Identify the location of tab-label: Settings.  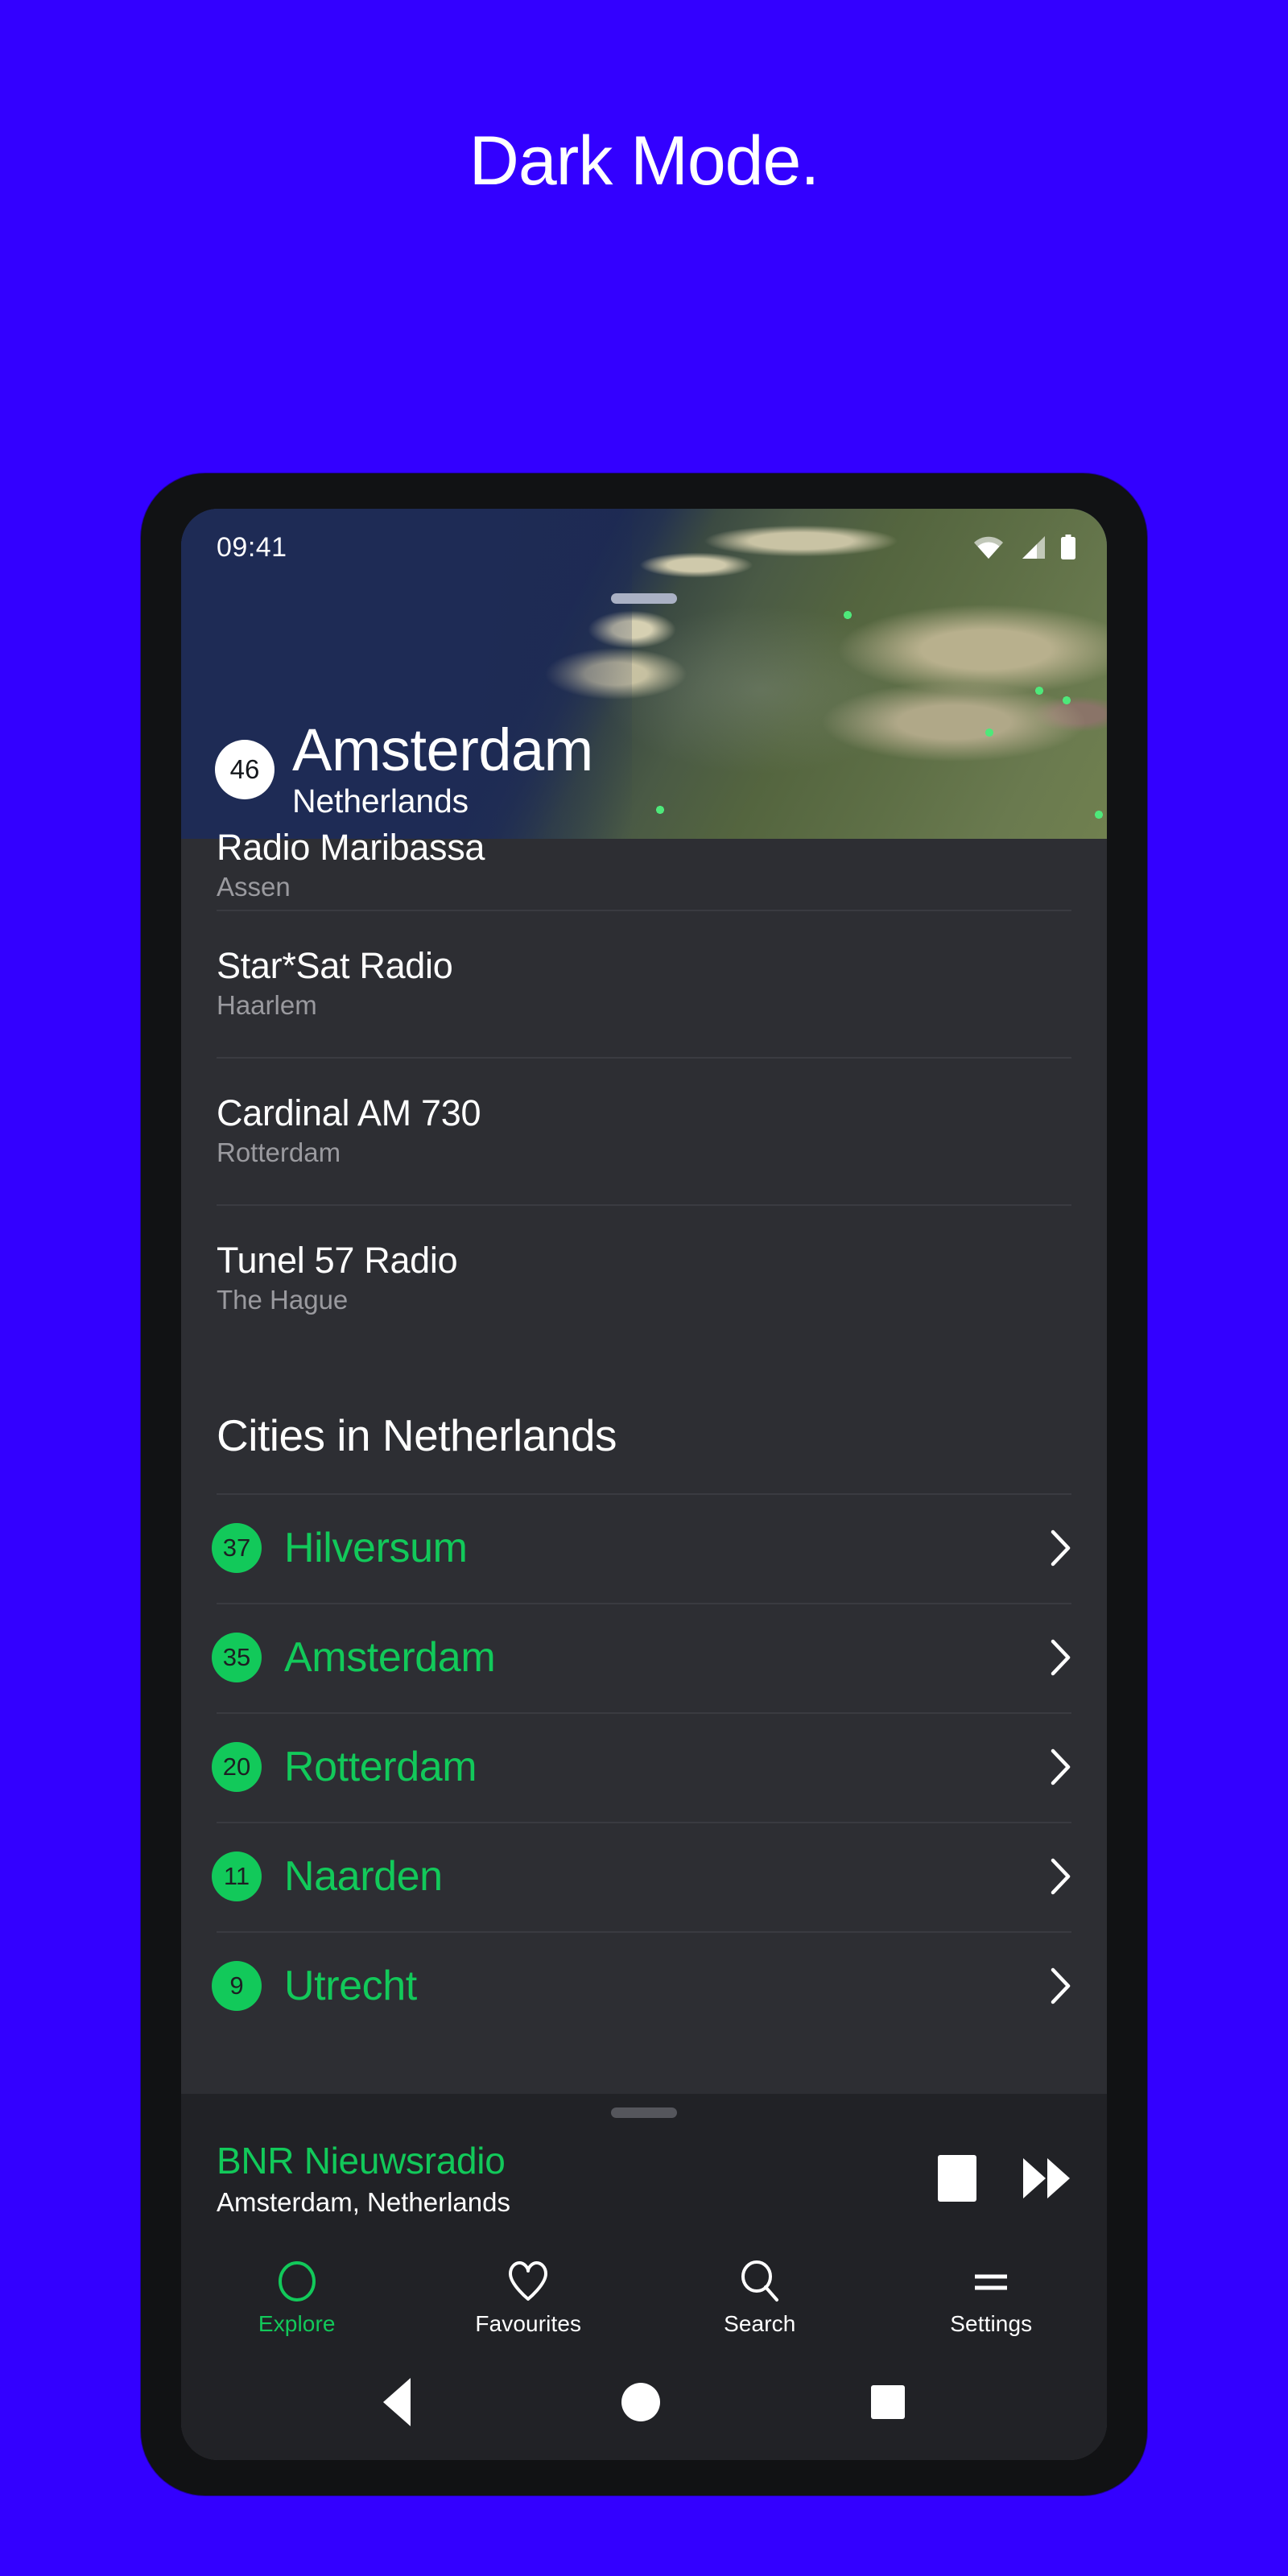
(991, 2323).